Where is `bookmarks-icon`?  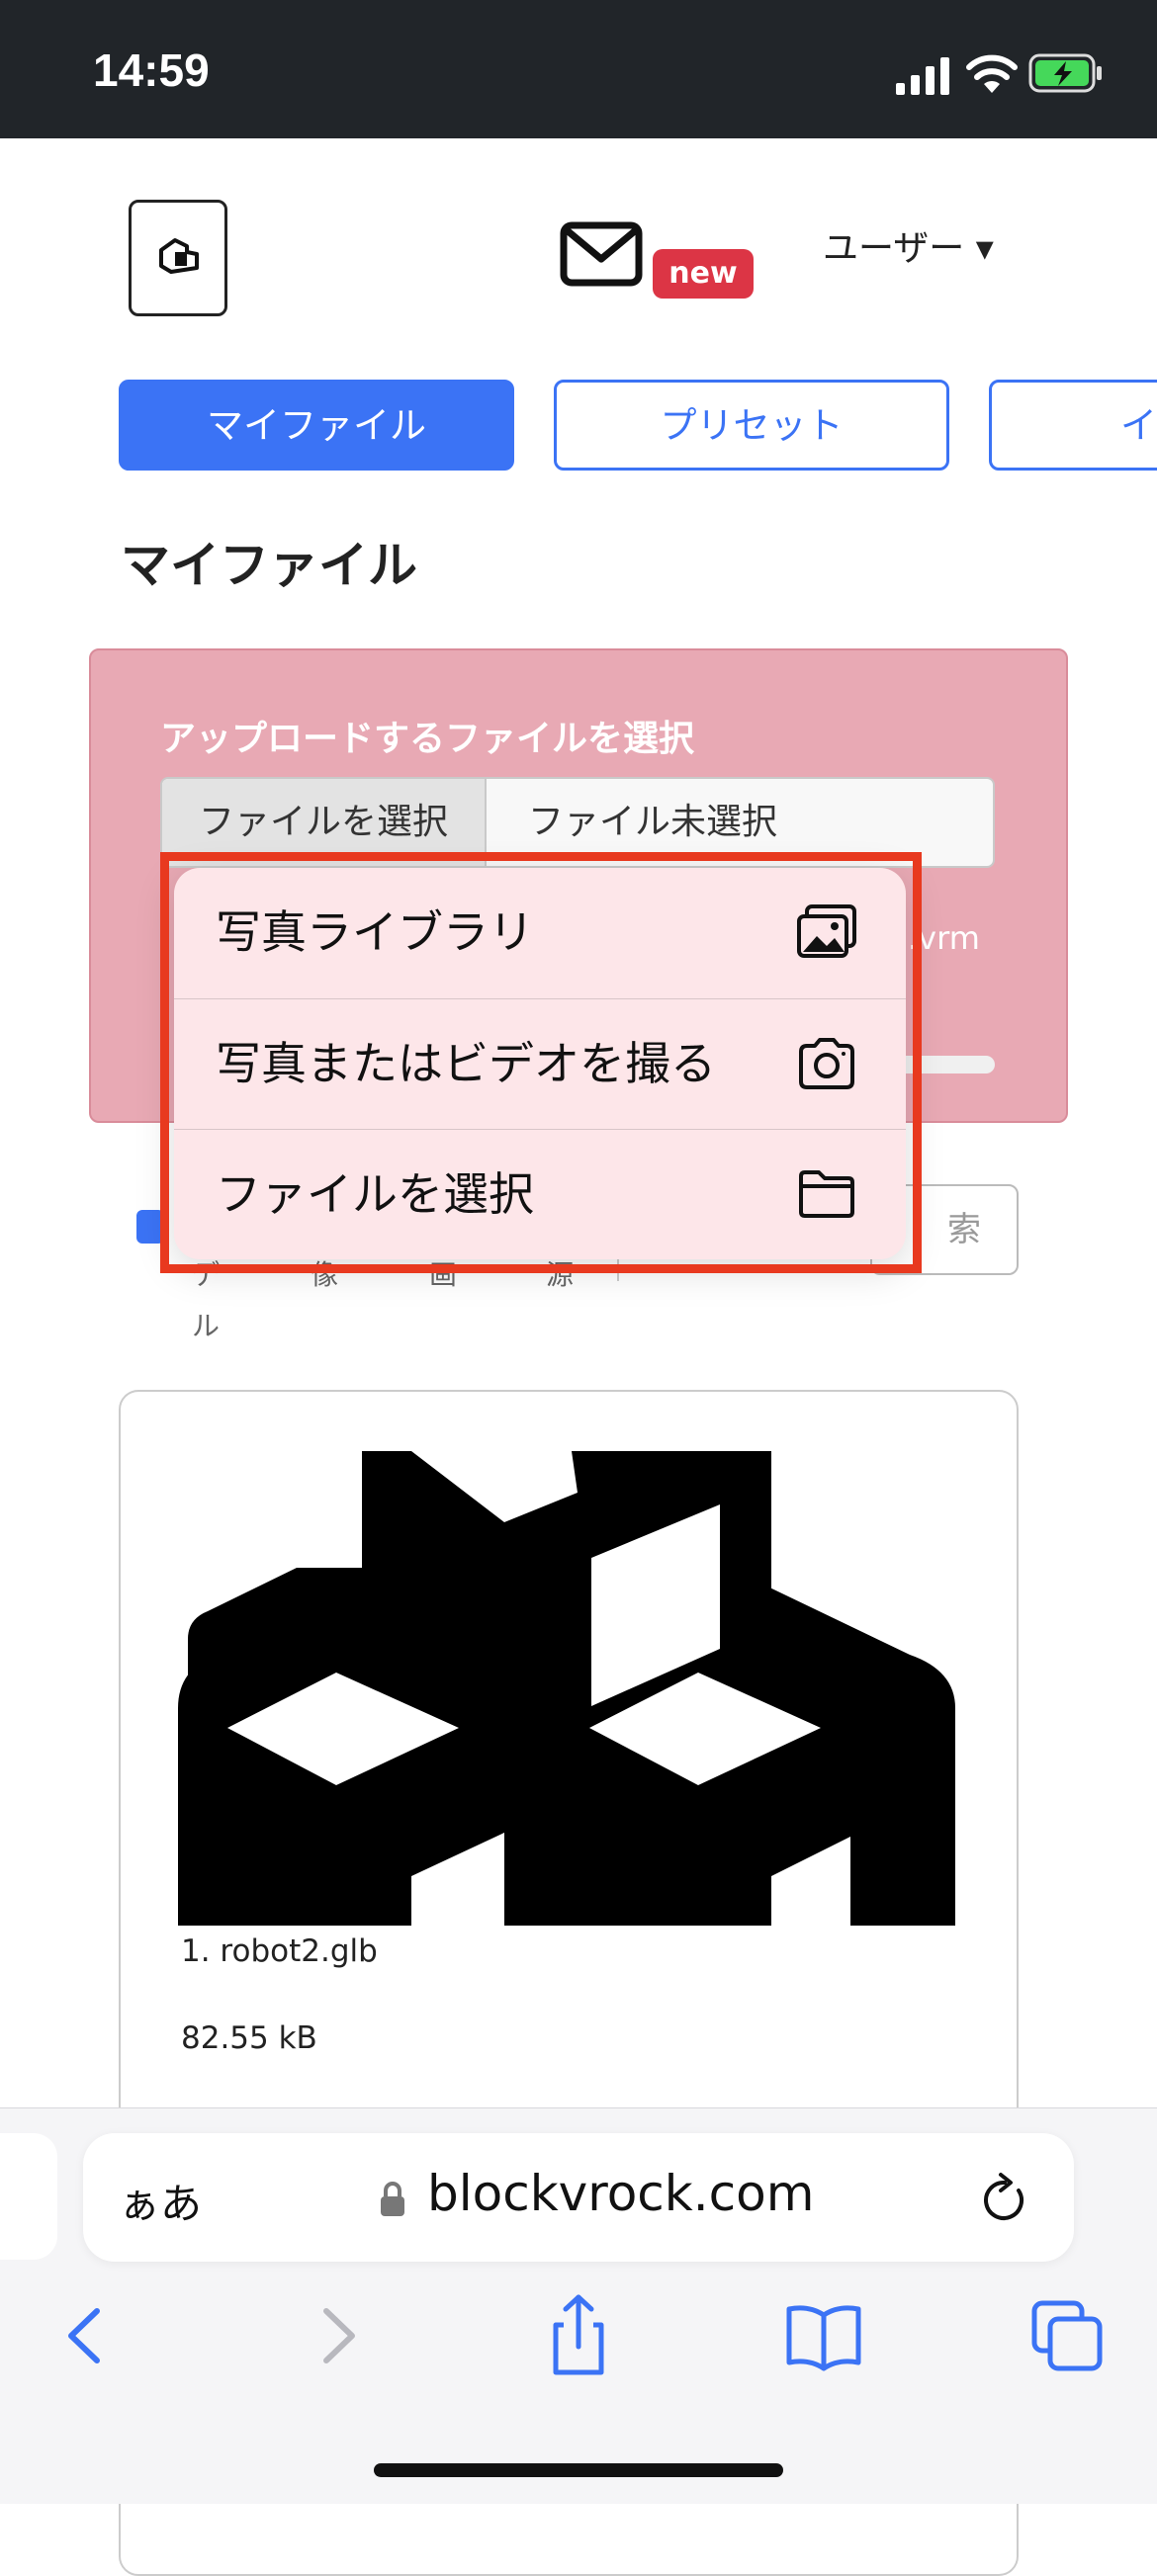
bookmarks-icon is located at coordinates (823, 2335).